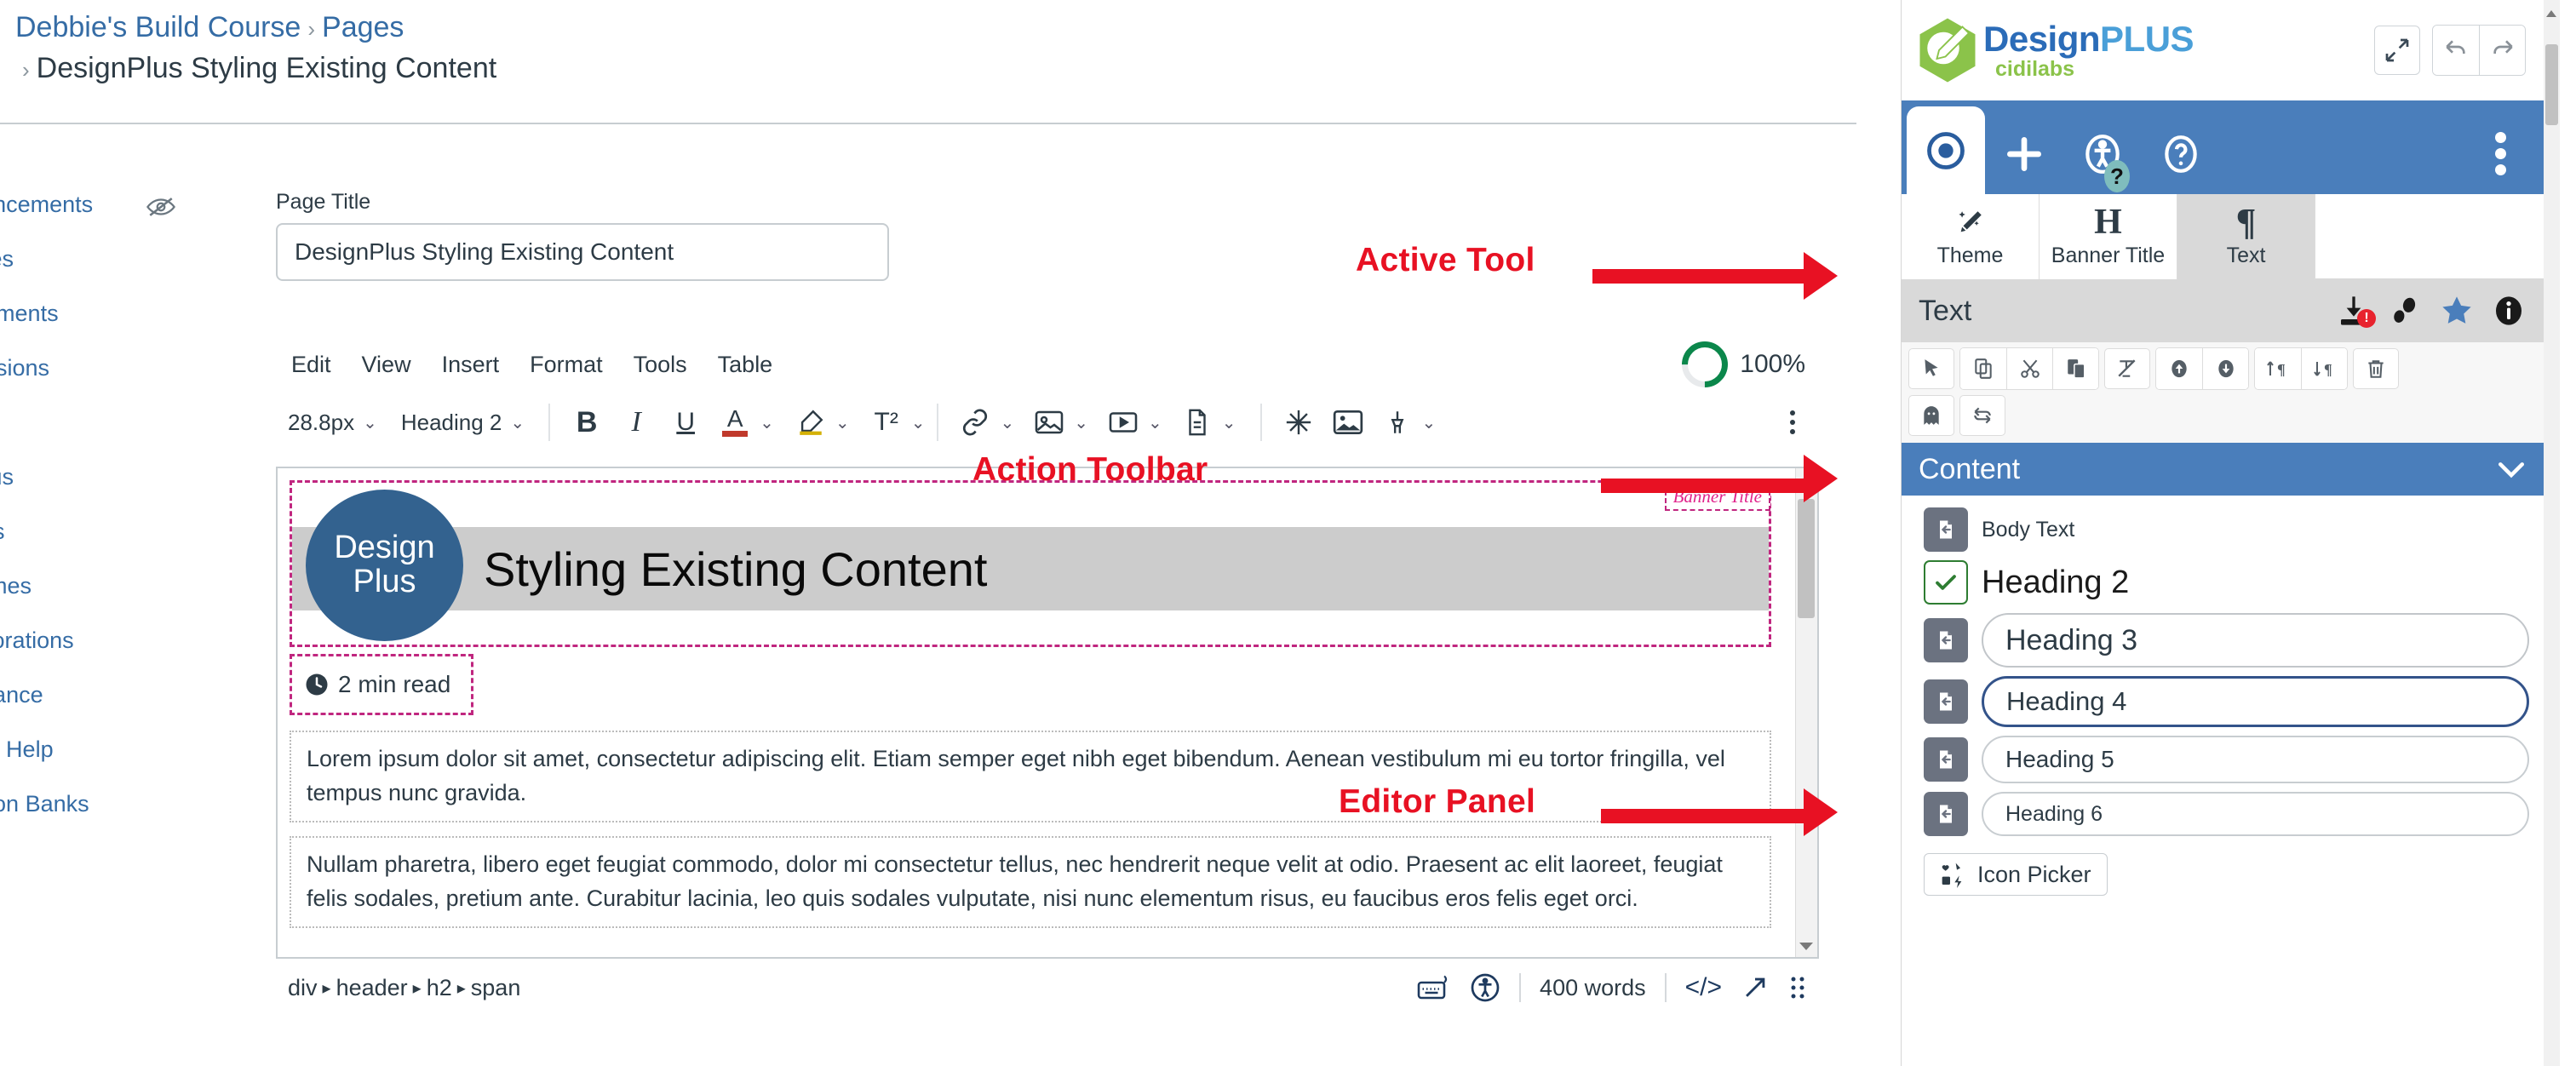 This screenshot has height=1066, width=2576. What do you see at coordinates (2024, 153) in the screenshot?
I see `tab-add` at bounding box center [2024, 153].